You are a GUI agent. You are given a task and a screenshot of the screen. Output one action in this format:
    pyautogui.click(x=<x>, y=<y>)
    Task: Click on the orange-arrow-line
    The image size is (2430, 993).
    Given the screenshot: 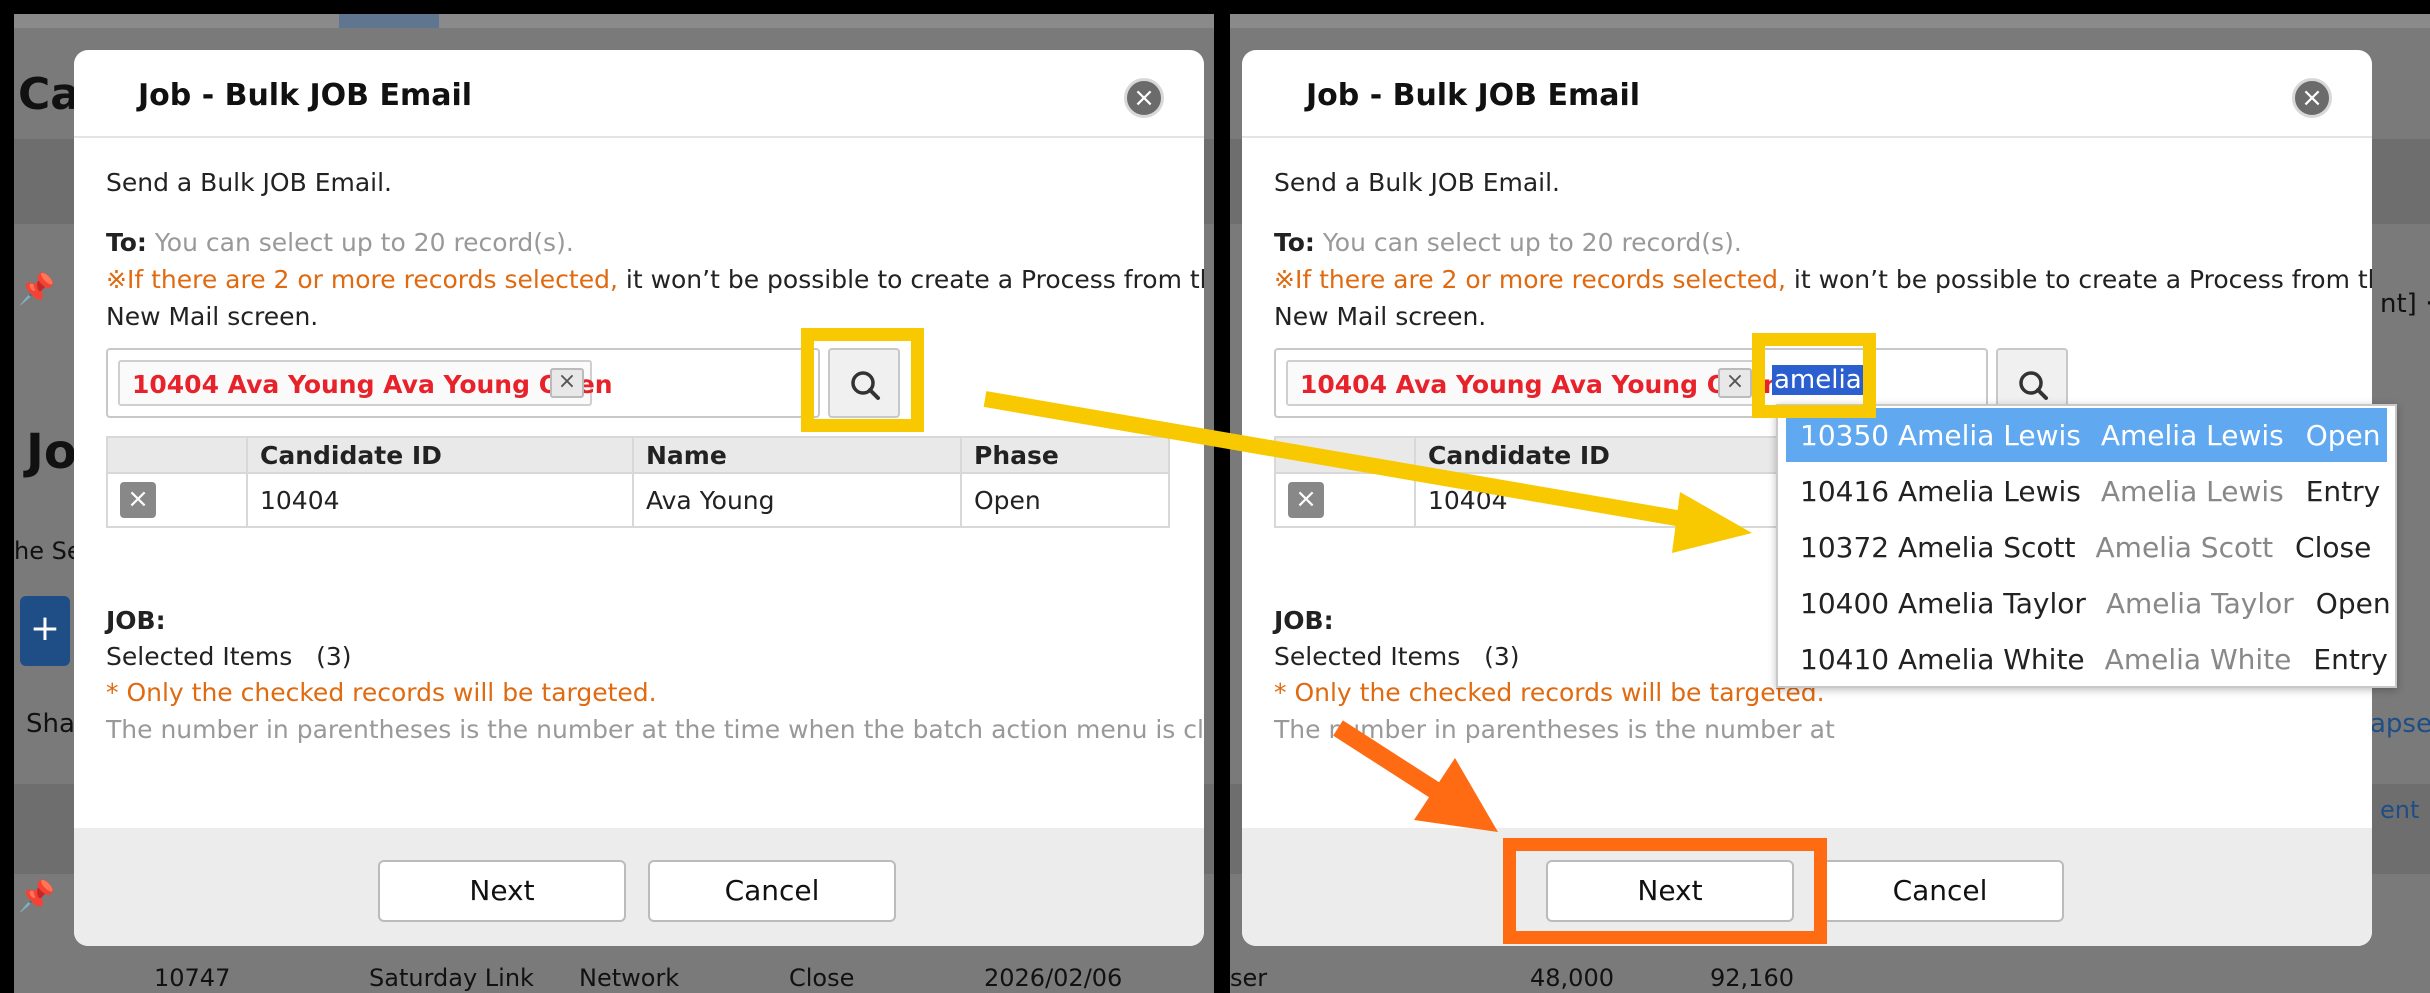 What is the action you would take?
    pyautogui.click(x=1394, y=764)
    